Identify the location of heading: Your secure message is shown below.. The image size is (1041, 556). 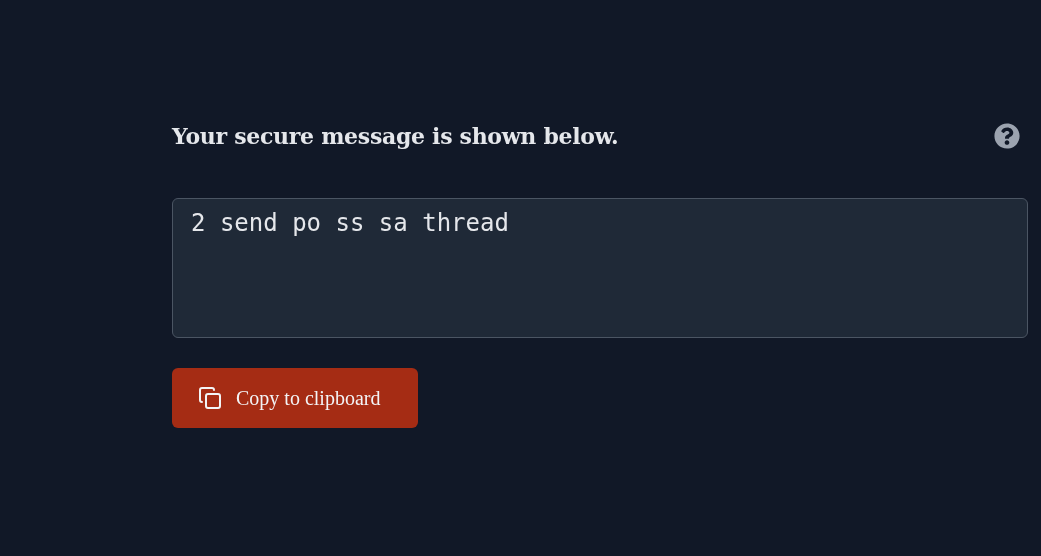
(395, 136).